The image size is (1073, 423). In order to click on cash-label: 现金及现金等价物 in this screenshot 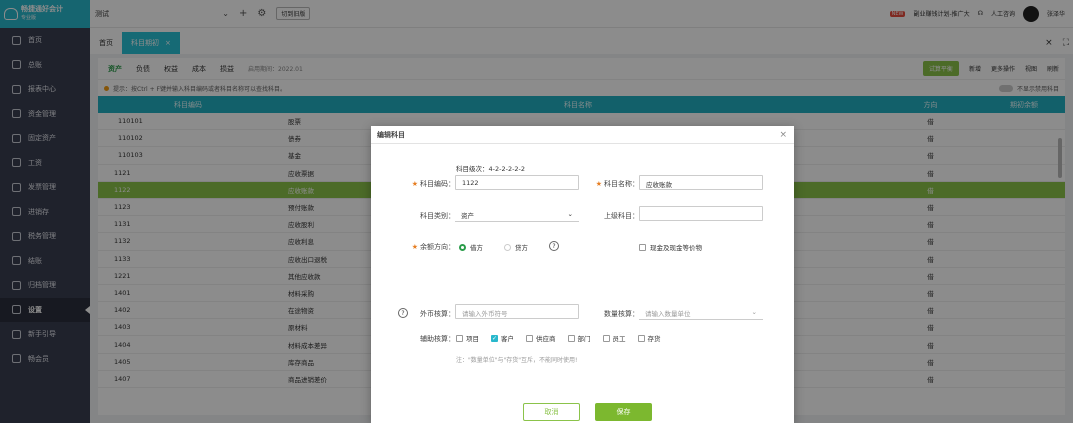, I will do `click(676, 248)`.